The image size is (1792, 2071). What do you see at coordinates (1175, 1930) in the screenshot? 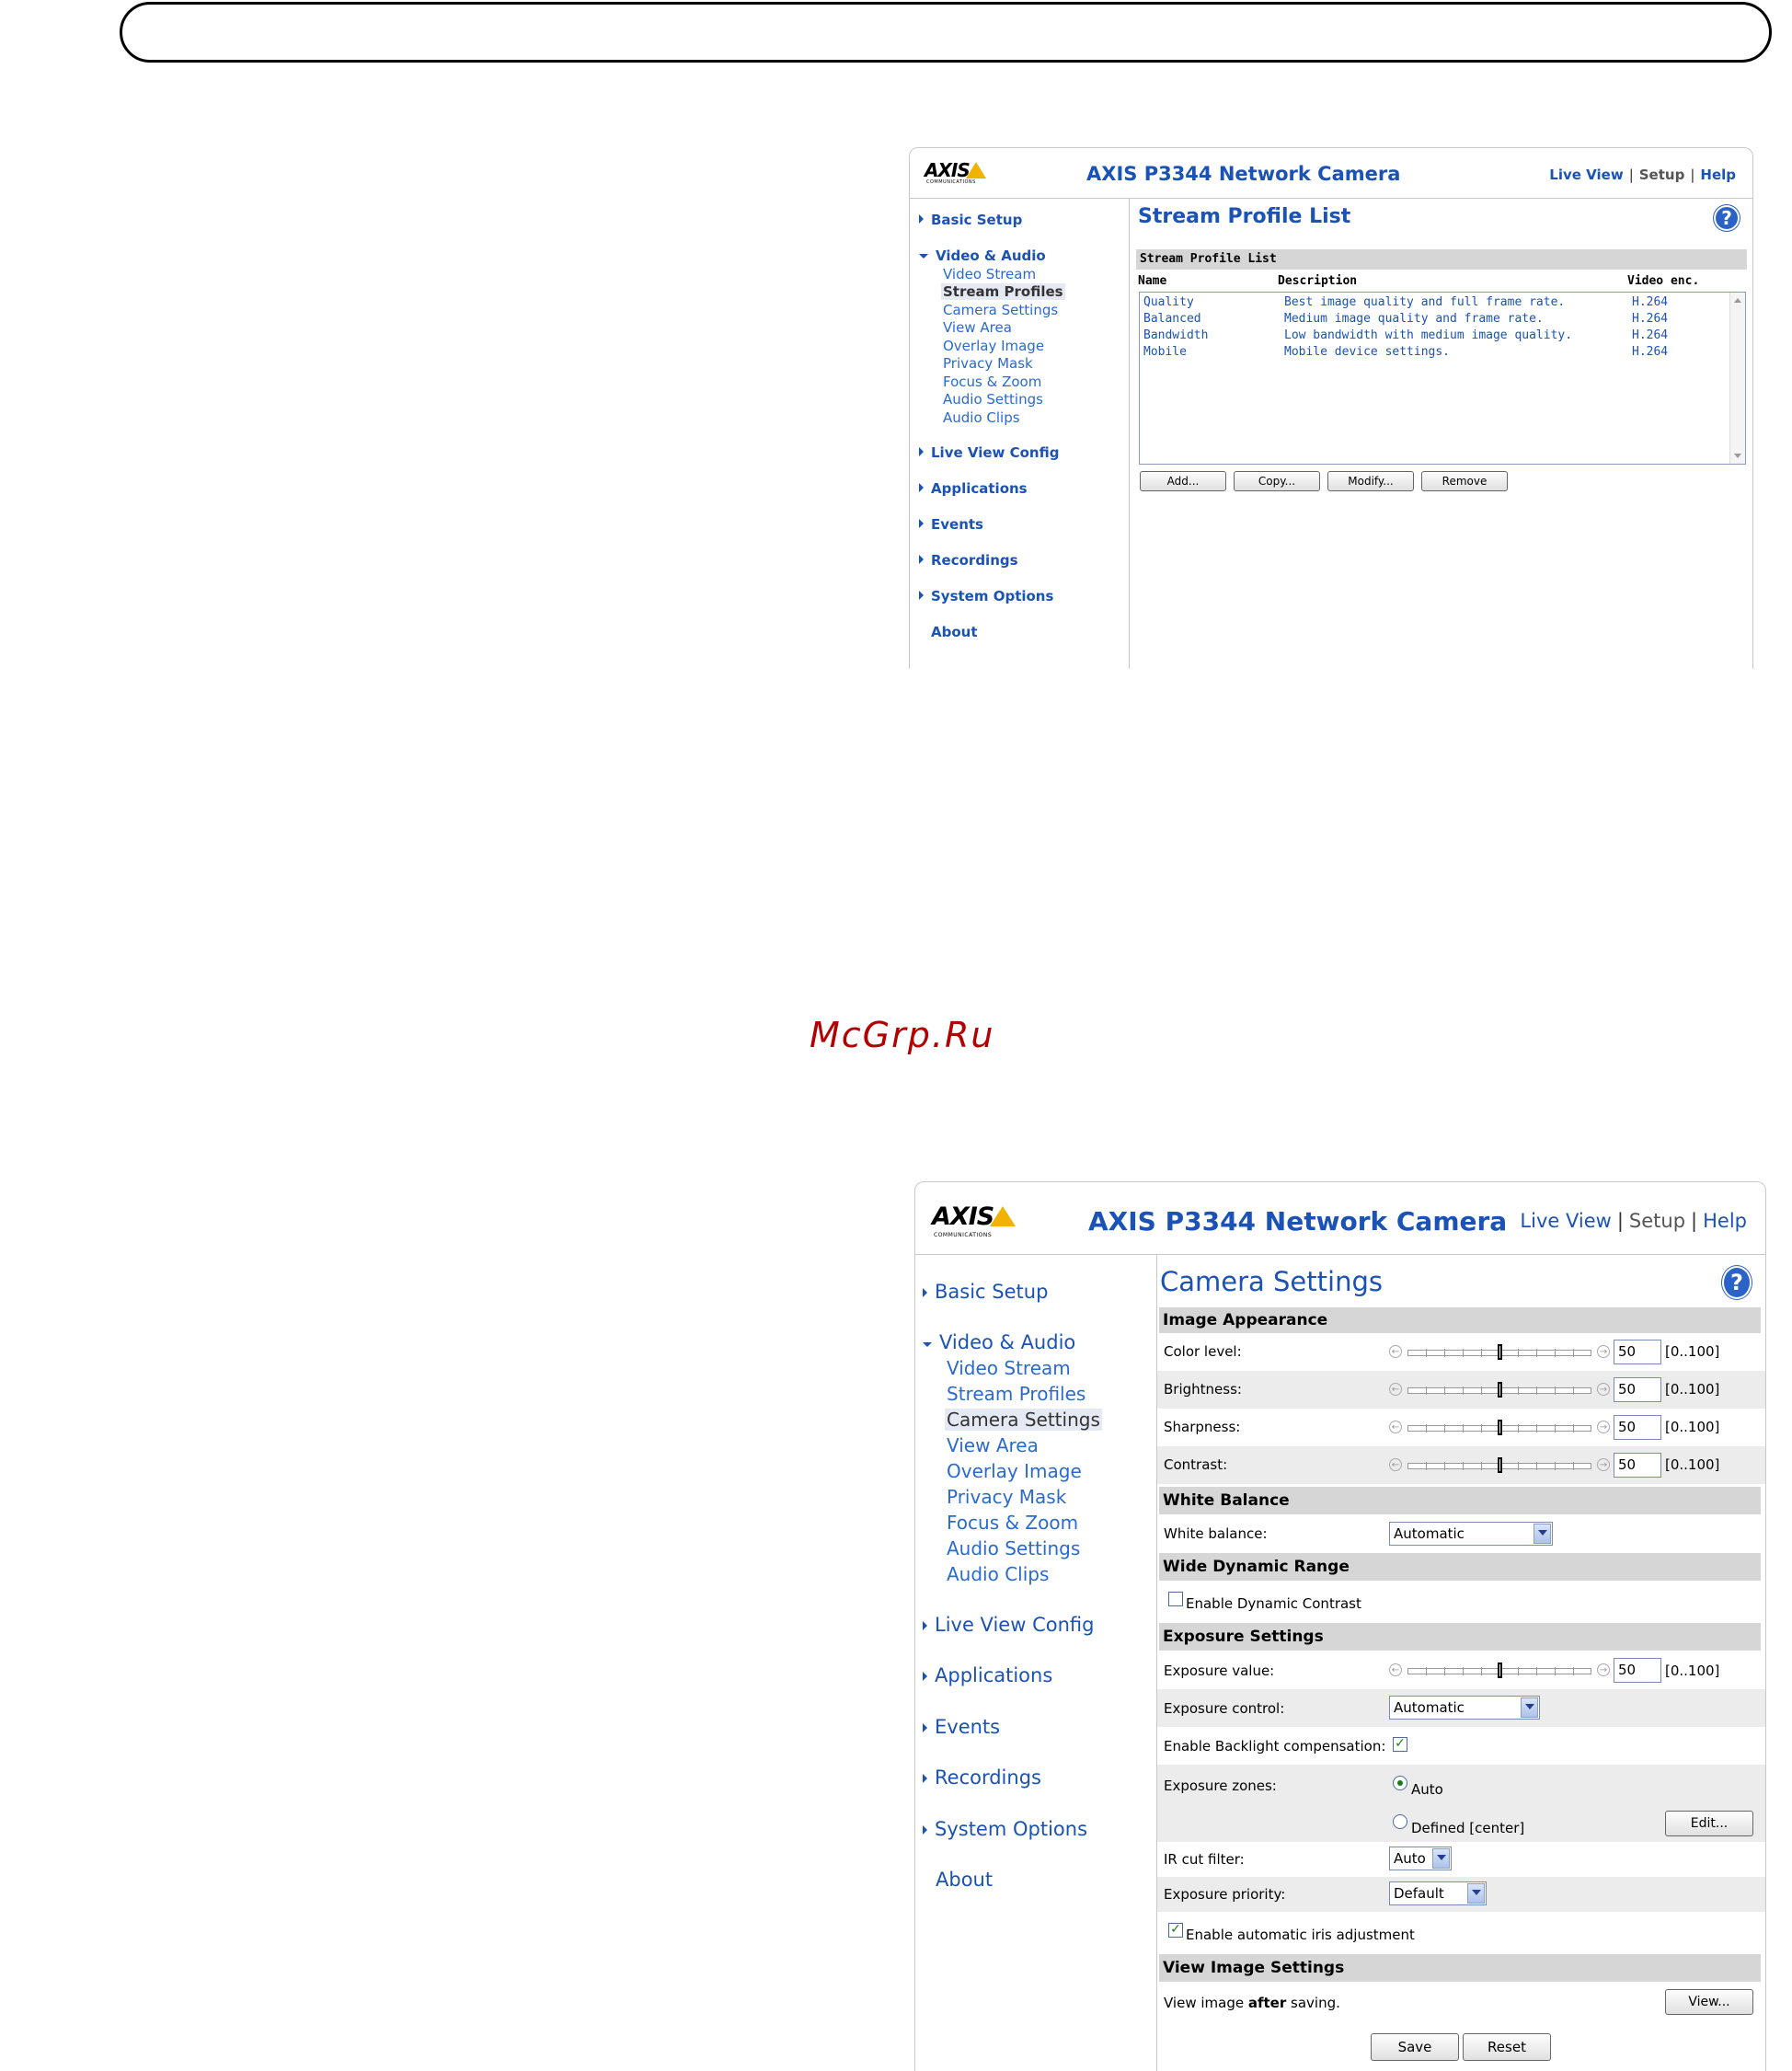
I see `iris-checkbox: ✓` at bounding box center [1175, 1930].